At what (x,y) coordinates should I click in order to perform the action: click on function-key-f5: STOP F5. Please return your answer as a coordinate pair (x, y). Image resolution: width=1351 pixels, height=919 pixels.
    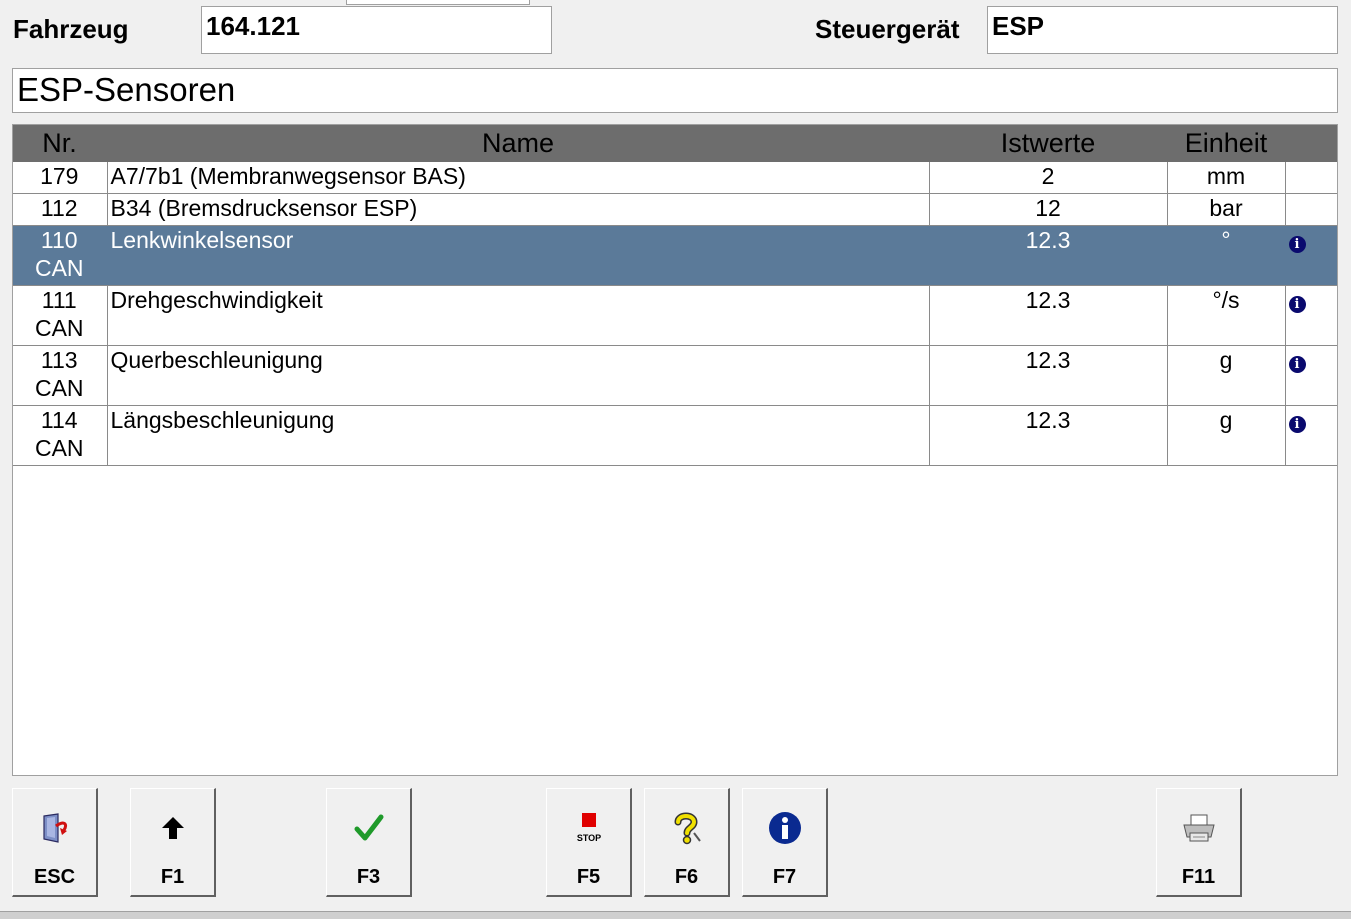
    Looking at the image, I should click on (589, 842).